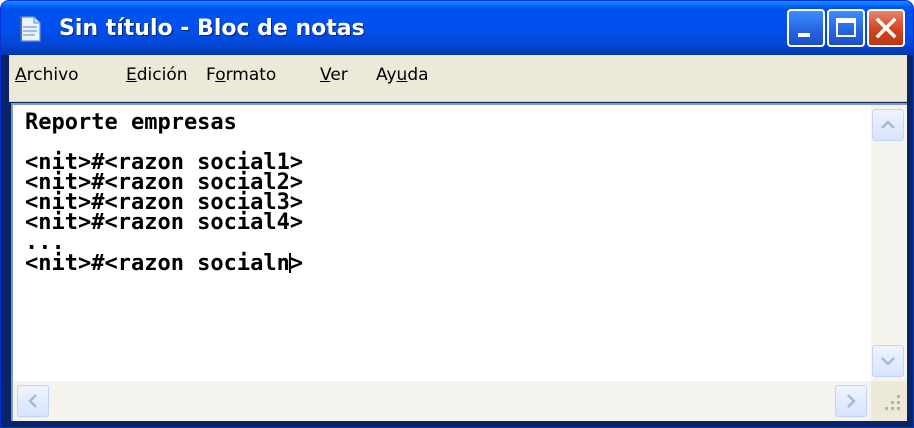  I want to click on menu-archivo-hotkey: A, so click(21, 75).